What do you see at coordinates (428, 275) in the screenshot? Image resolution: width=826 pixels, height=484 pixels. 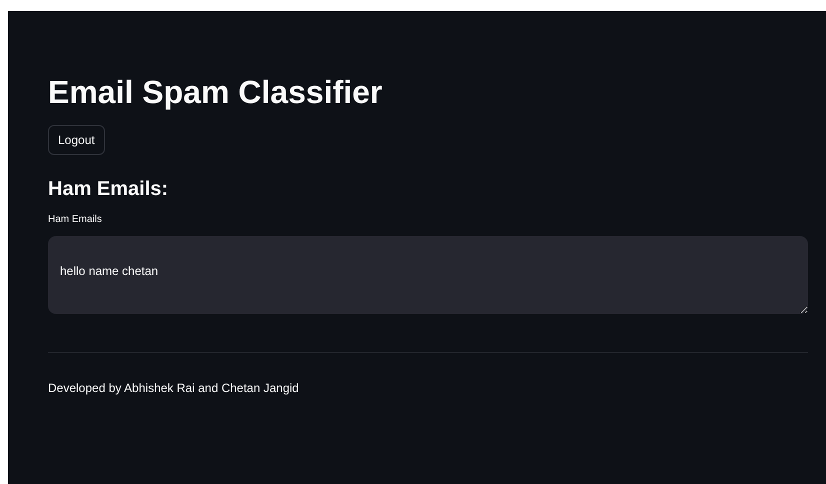 I see `text-area: hello name chetan` at bounding box center [428, 275].